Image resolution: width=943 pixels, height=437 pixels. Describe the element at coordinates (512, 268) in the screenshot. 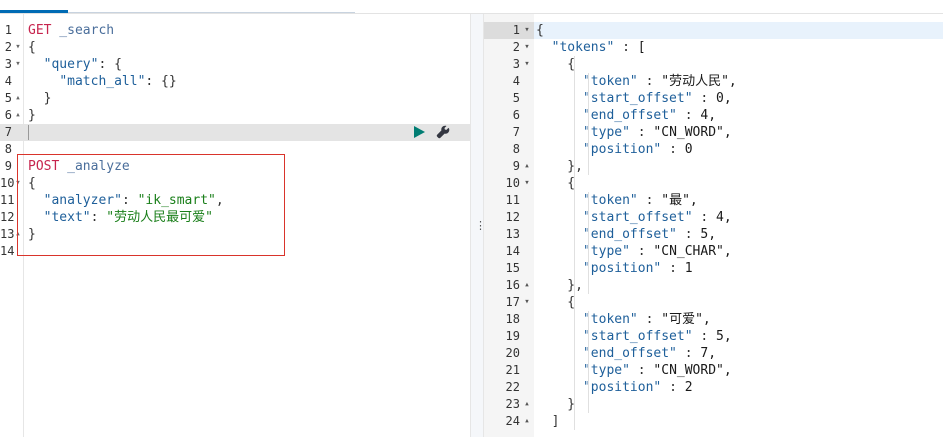

I see `line-number: 15` at that location.